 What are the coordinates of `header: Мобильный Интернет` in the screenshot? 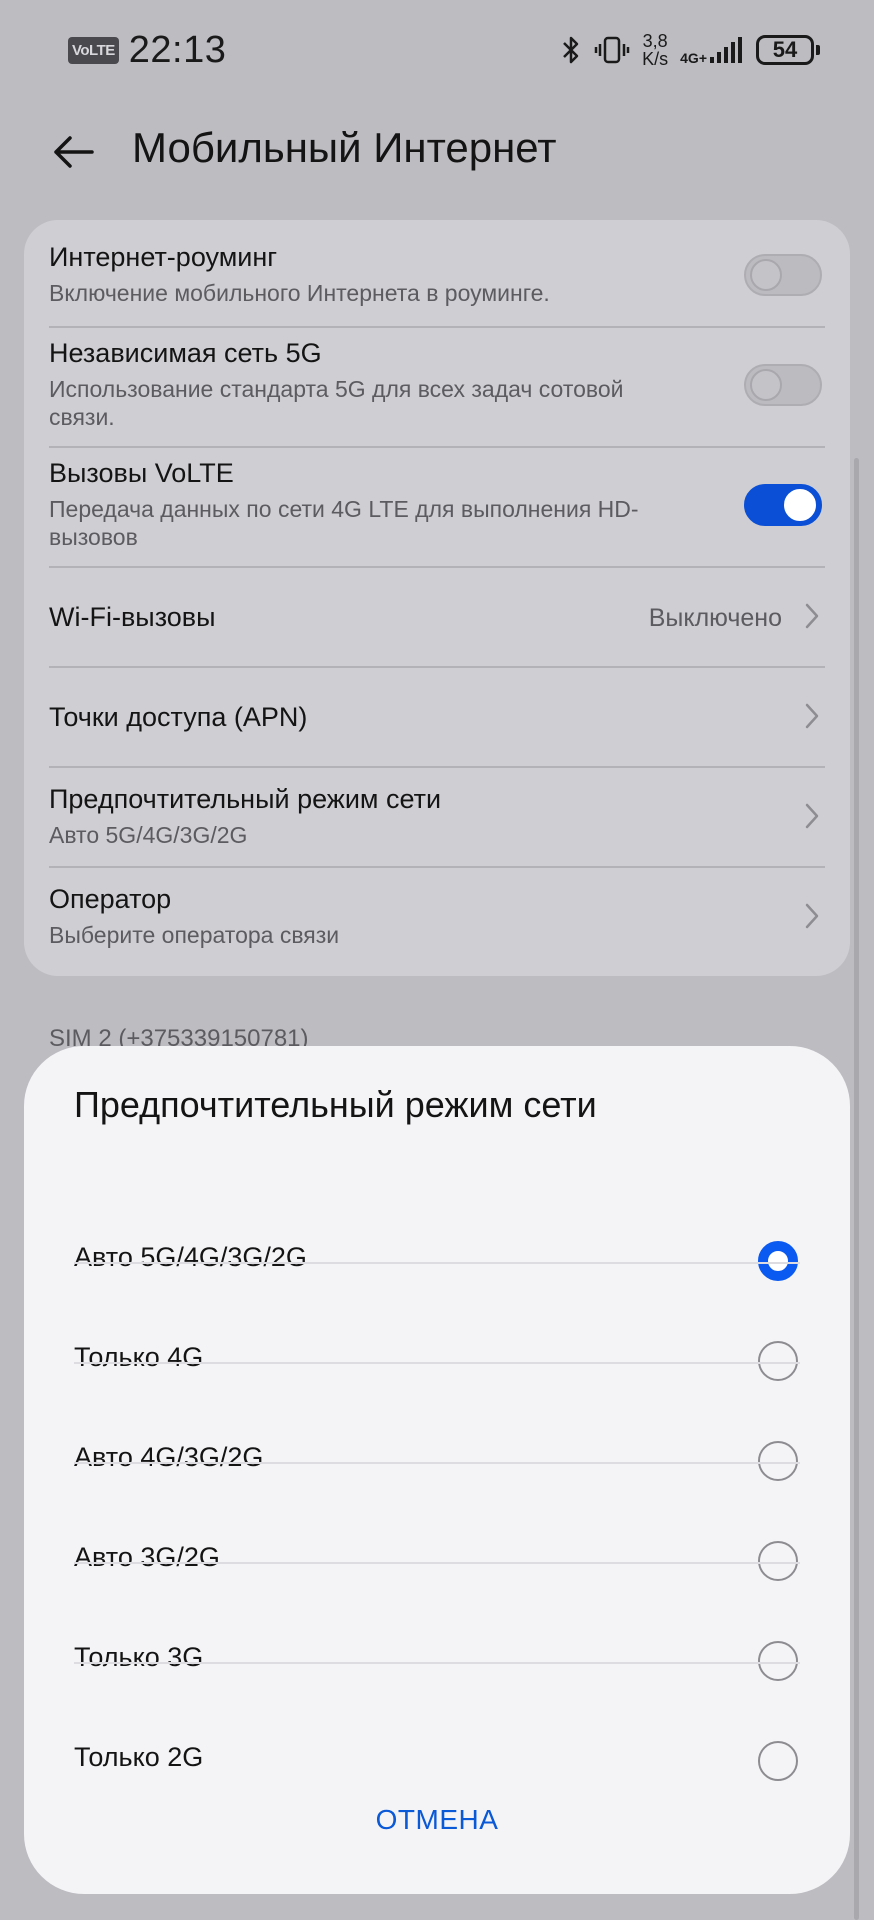 It's located at (437, 152).